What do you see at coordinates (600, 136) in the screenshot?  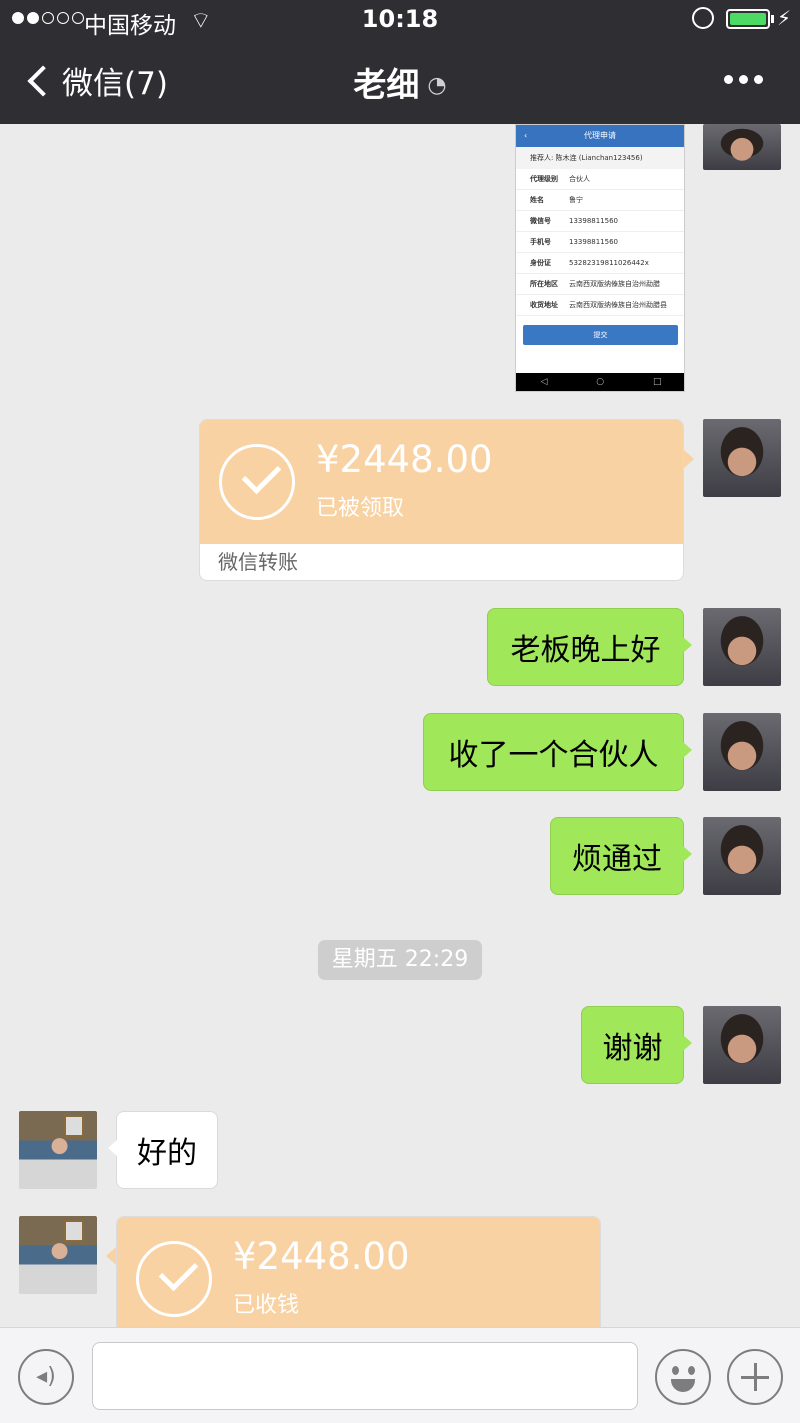 I see `image-header: ‹ 代理申请` at bounding box center [600, 136].